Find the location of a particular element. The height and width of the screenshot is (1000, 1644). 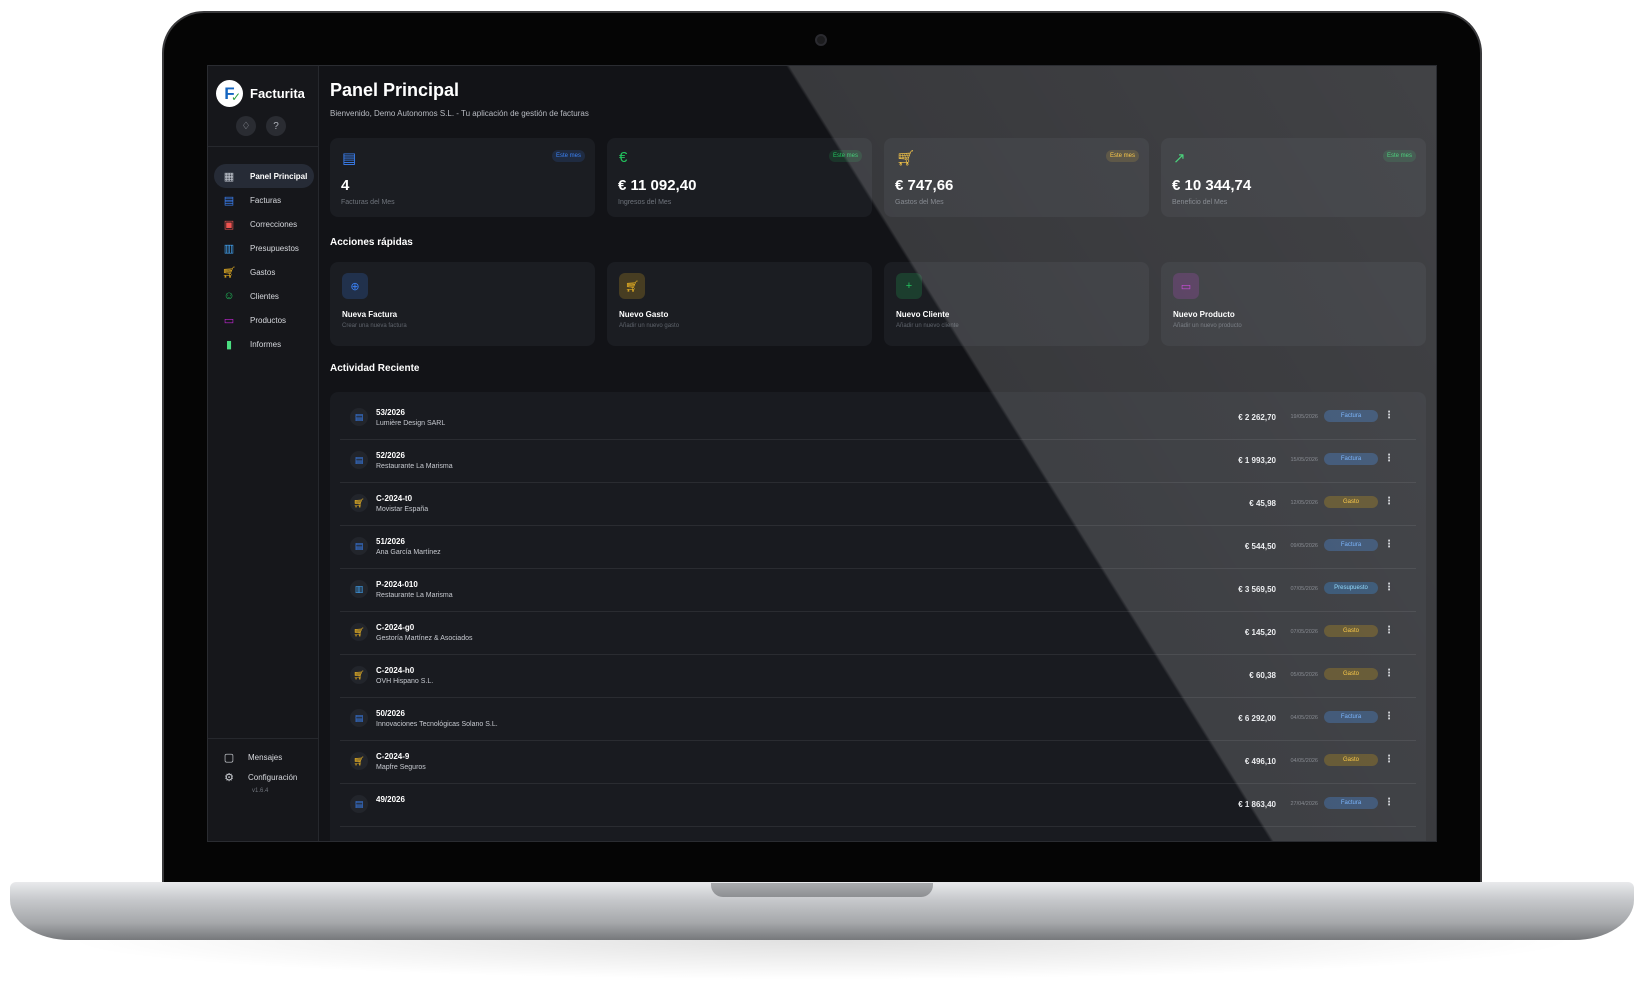

help-icon: ? is located at coordinates (276, 126).